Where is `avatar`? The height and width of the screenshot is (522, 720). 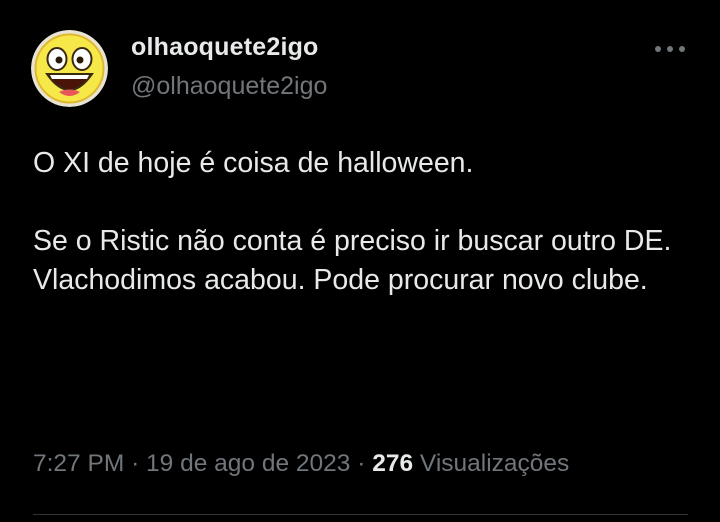 avatar is located at coordinates (69, 68).